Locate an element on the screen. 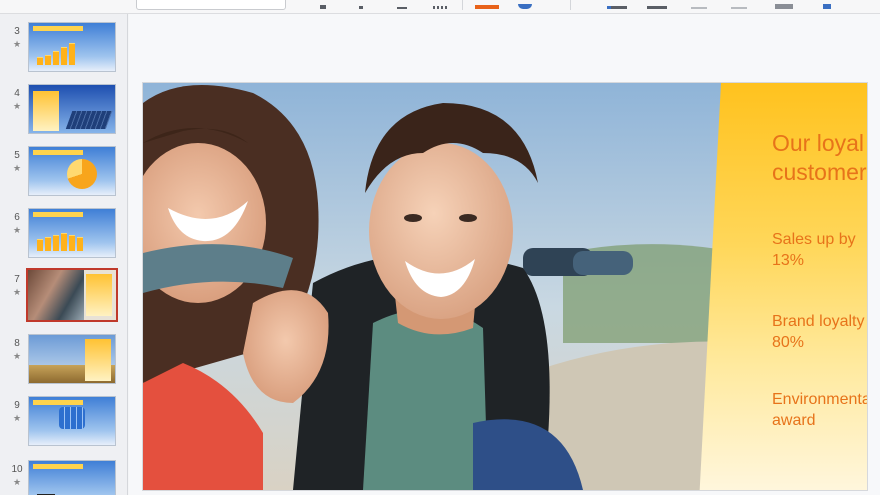 The image size is (880, 495). stat-sales-line-2: 13% is located at coordinates (788, 260).